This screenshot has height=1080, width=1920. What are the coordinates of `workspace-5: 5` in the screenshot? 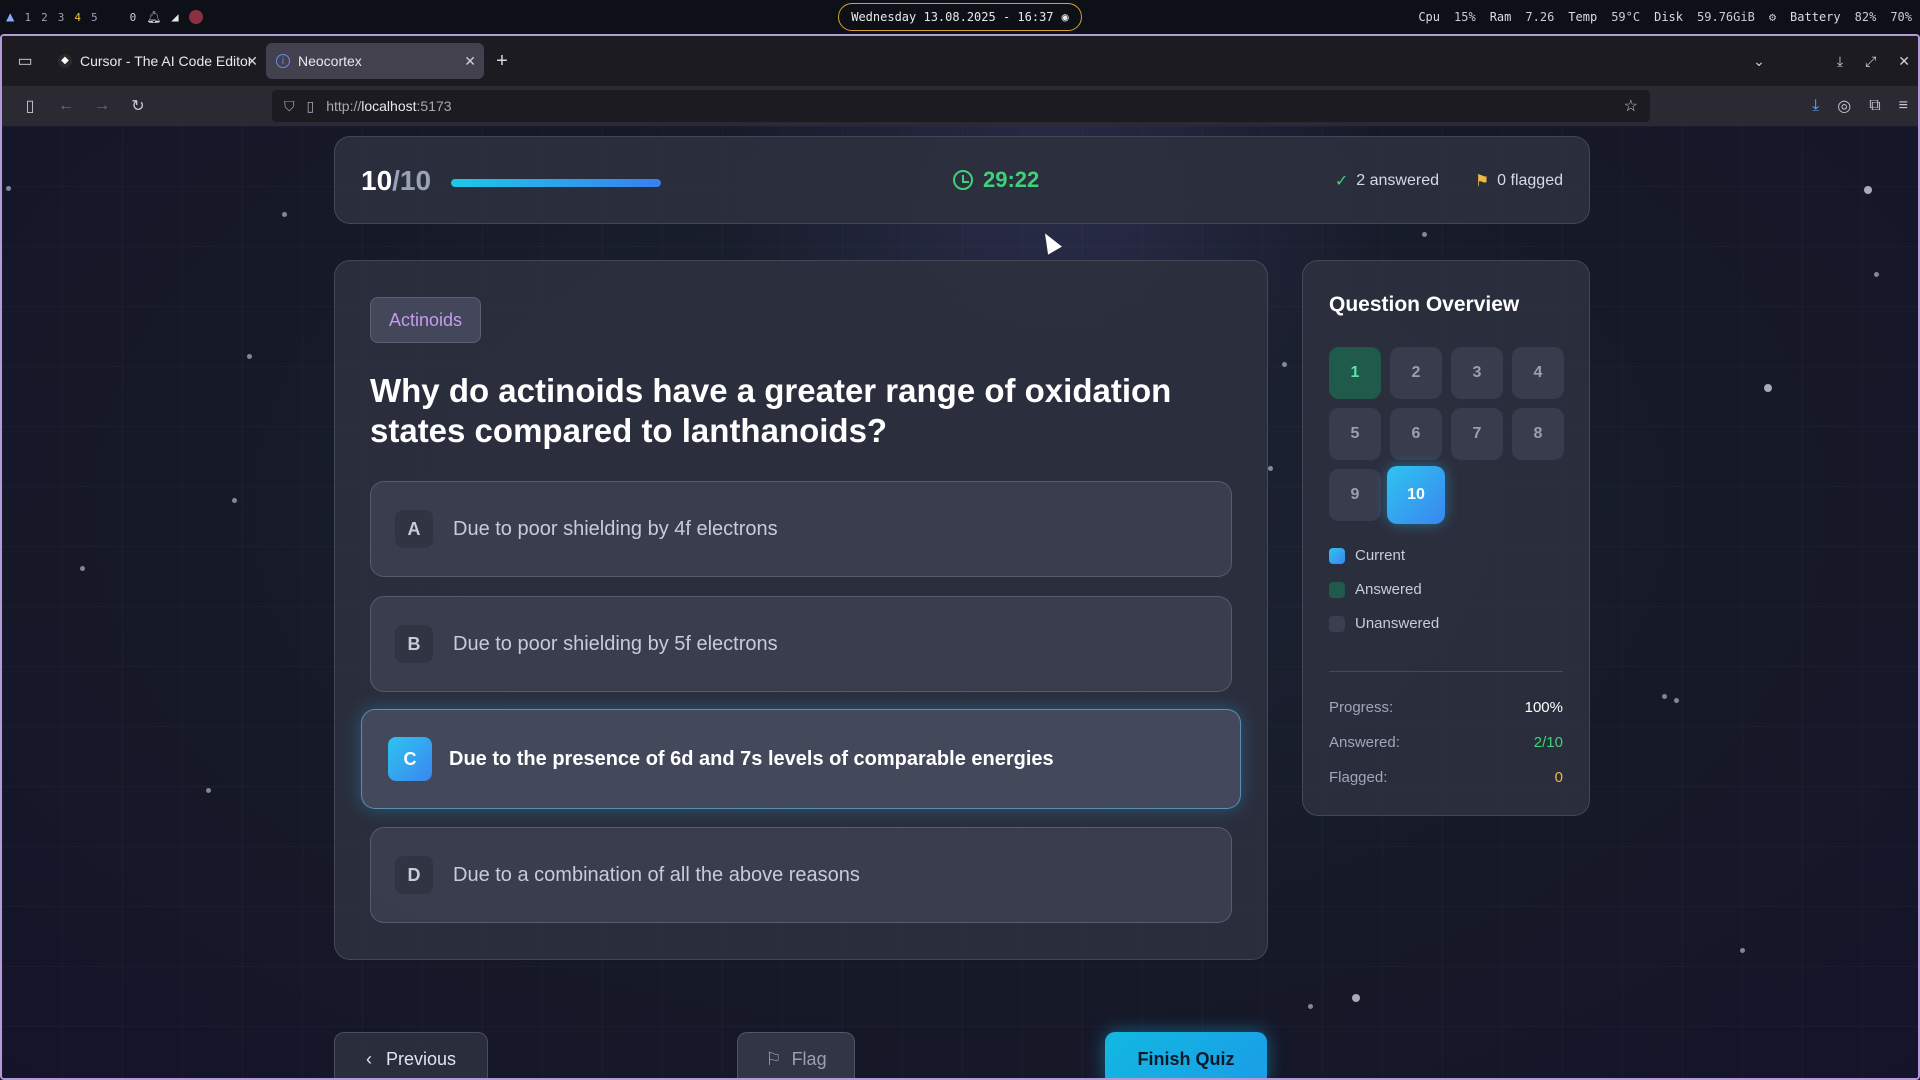 It's located at (94, 17).